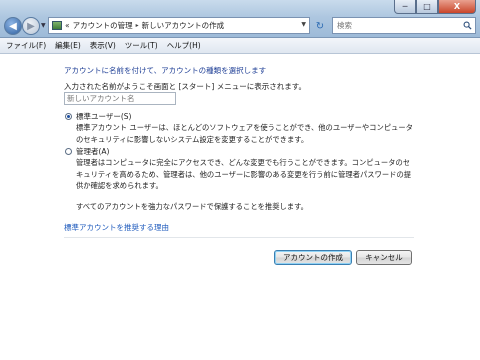 The image size is (480, 360). What do you see at coordinates (399, 25) in the screenshot?
I see `search-input` at bounding box center [399, 25].